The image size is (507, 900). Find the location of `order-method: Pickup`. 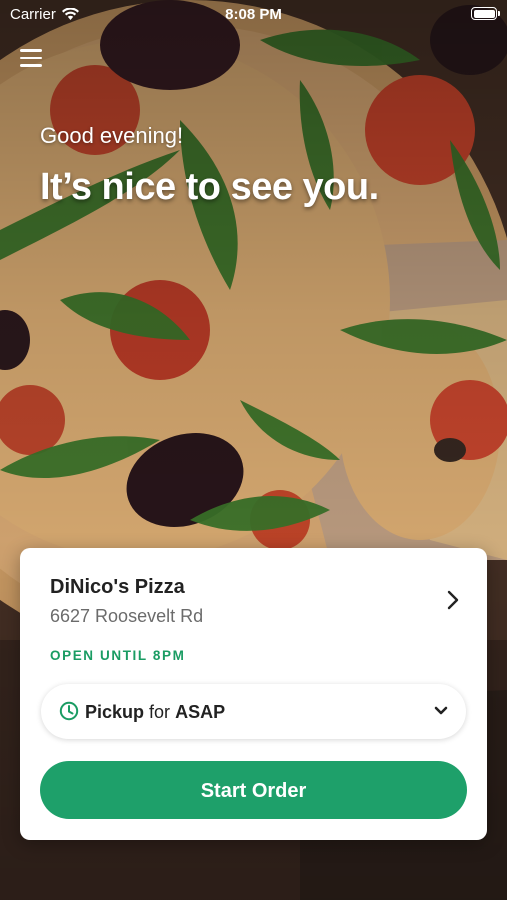

order-method: Pickup is located at coordinates (115, 712).